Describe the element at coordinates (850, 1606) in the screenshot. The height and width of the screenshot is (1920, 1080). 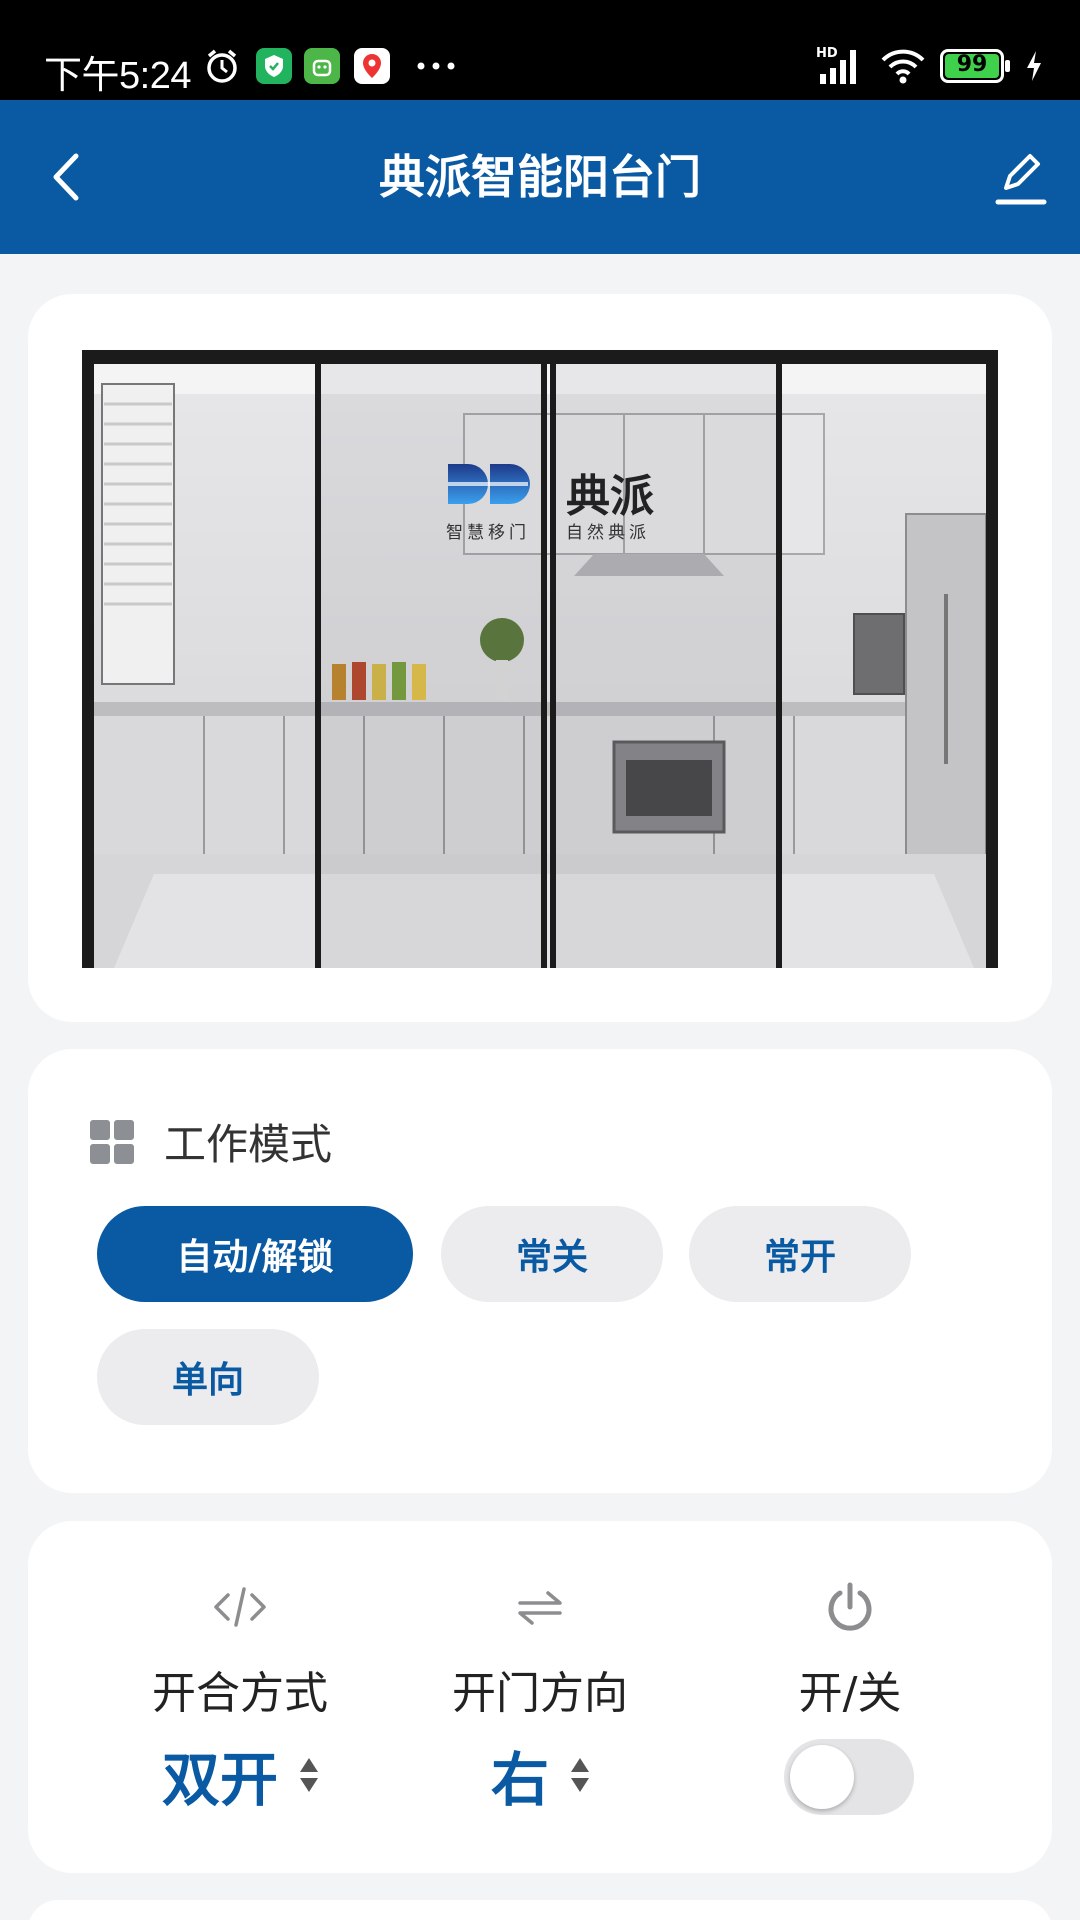
I see `power-icon` at that location.